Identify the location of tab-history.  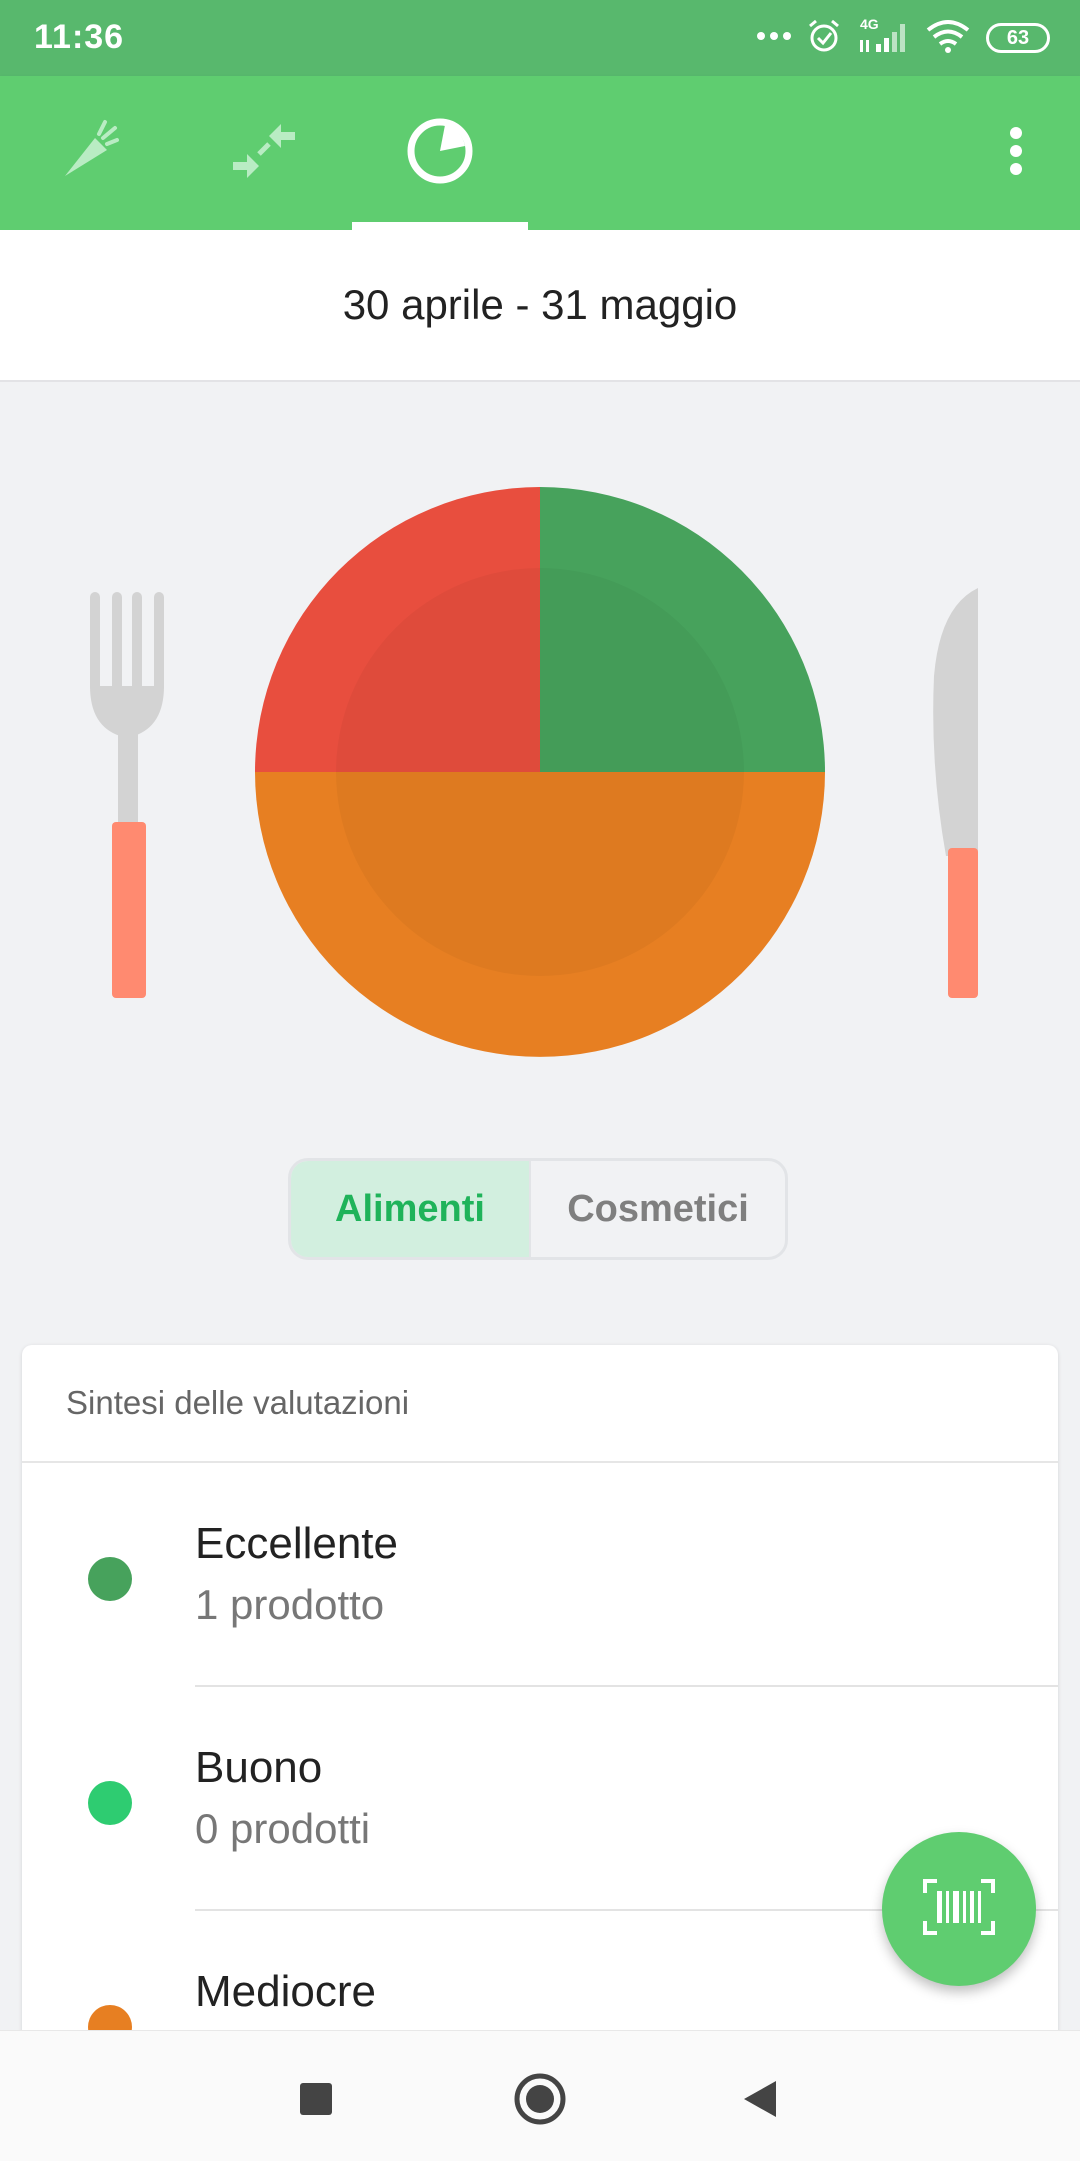
(88, 153).